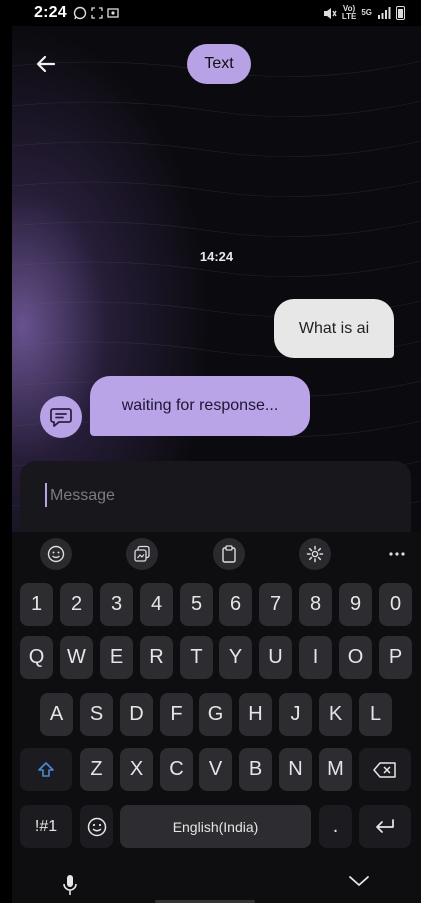  I want to click on space-key: English(India), so click(215, 826).